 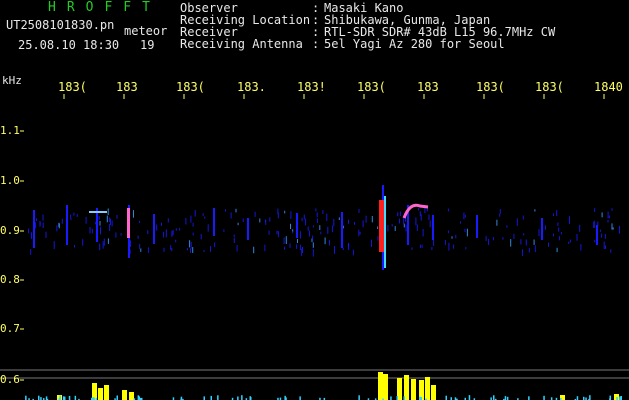 What do you see at coordinates (371, 87) in the screenshot?
I see `x-tick-label: 183(` at bounding box center [371, 87].